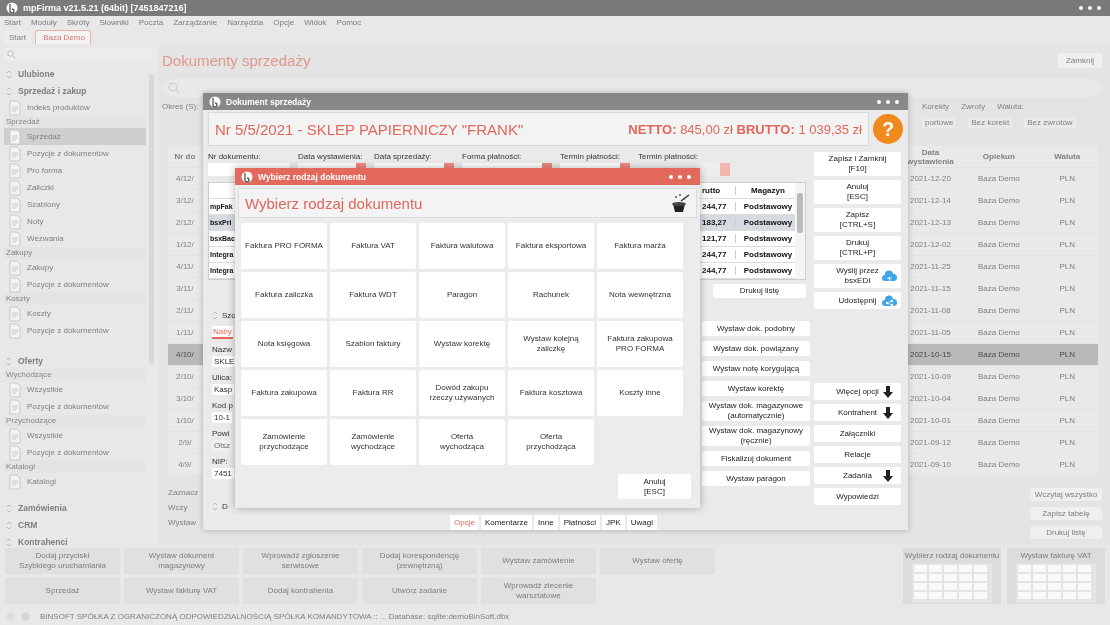 Image resolution: width=1110 pixels, height=625 pixels. What do you see at coordinates (745, 129) in the screenshot?
I see `document-totals: NETTO: 845,00 zł BRUTTO: 1 039,35 zł` at bounding box center [745, 129].